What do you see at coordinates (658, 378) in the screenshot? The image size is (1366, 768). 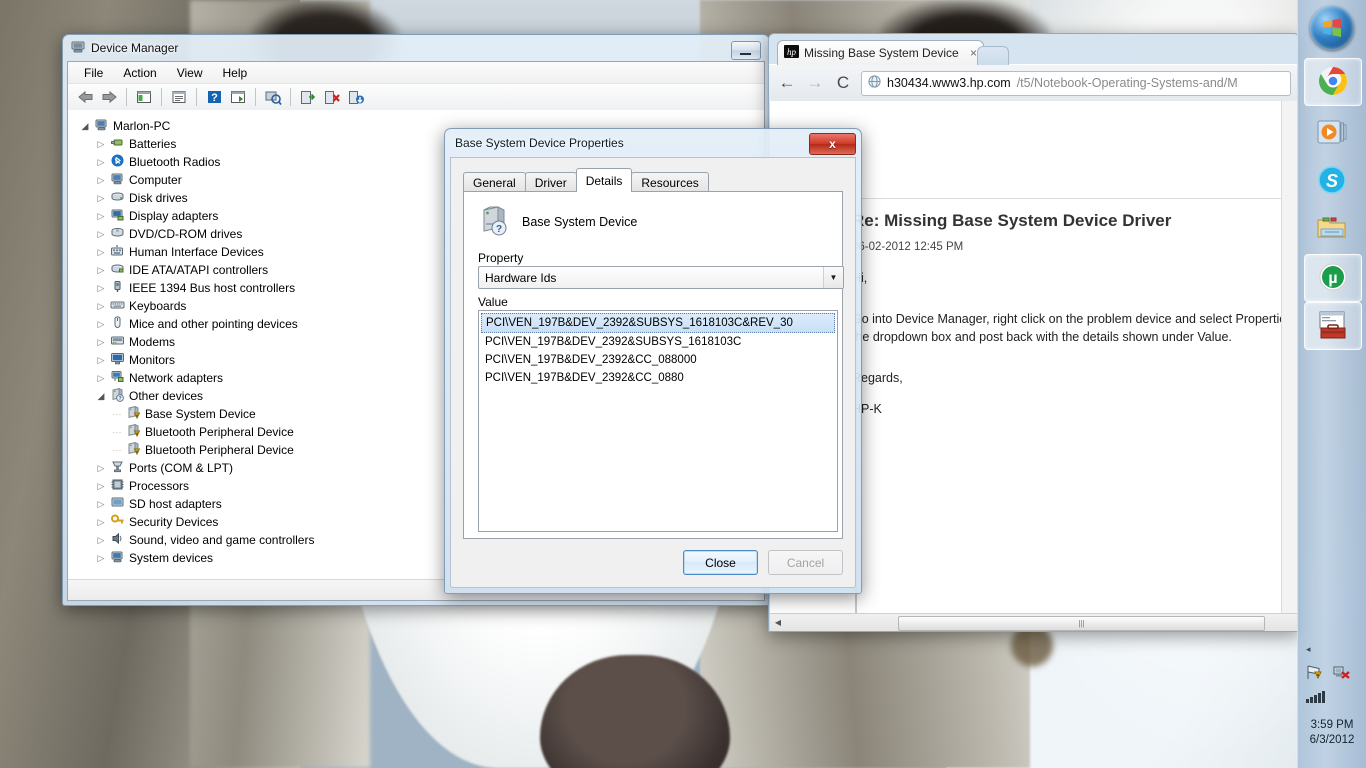 I see `value-list-item: PCI\VEN_197B&DEV_2392&CC_0880` at bounding box center [658, 378].